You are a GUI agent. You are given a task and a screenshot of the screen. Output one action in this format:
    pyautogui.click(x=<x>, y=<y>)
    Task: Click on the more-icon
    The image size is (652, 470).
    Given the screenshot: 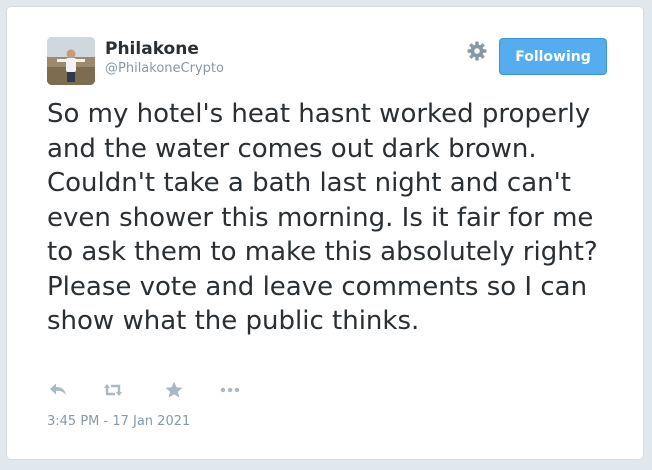 What is the action you would take?
    pyautogui.click(x=230, y=390)
    